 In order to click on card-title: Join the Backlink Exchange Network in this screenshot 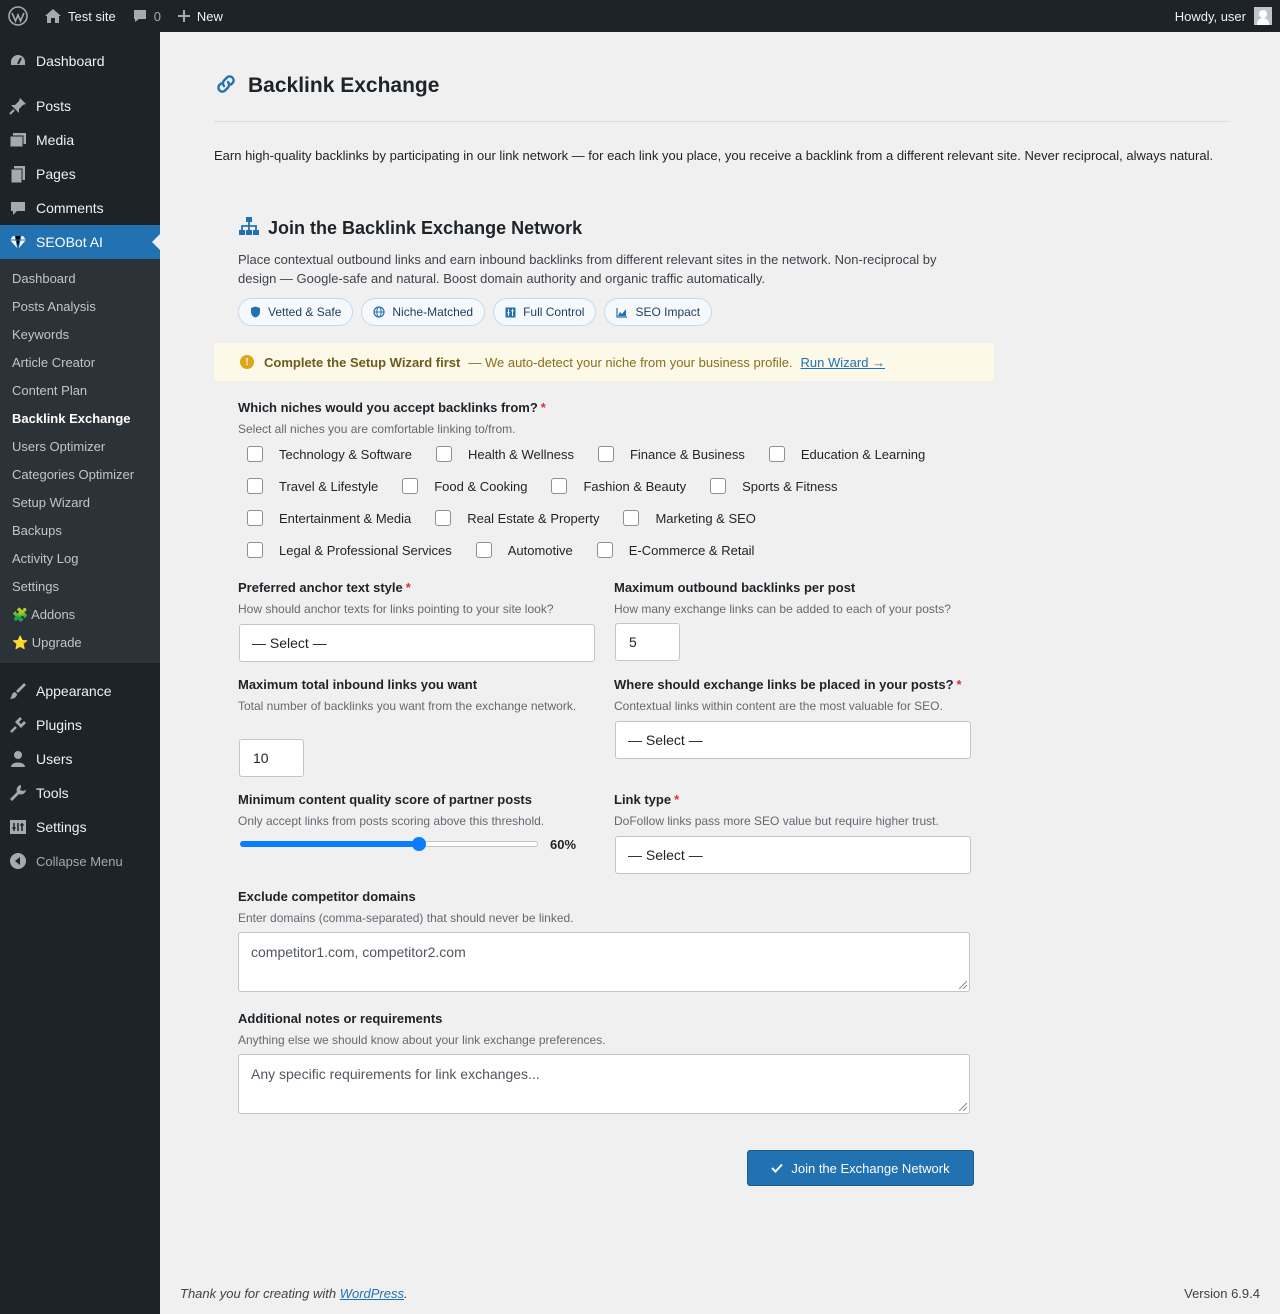, I will do `click(588, 228)`.